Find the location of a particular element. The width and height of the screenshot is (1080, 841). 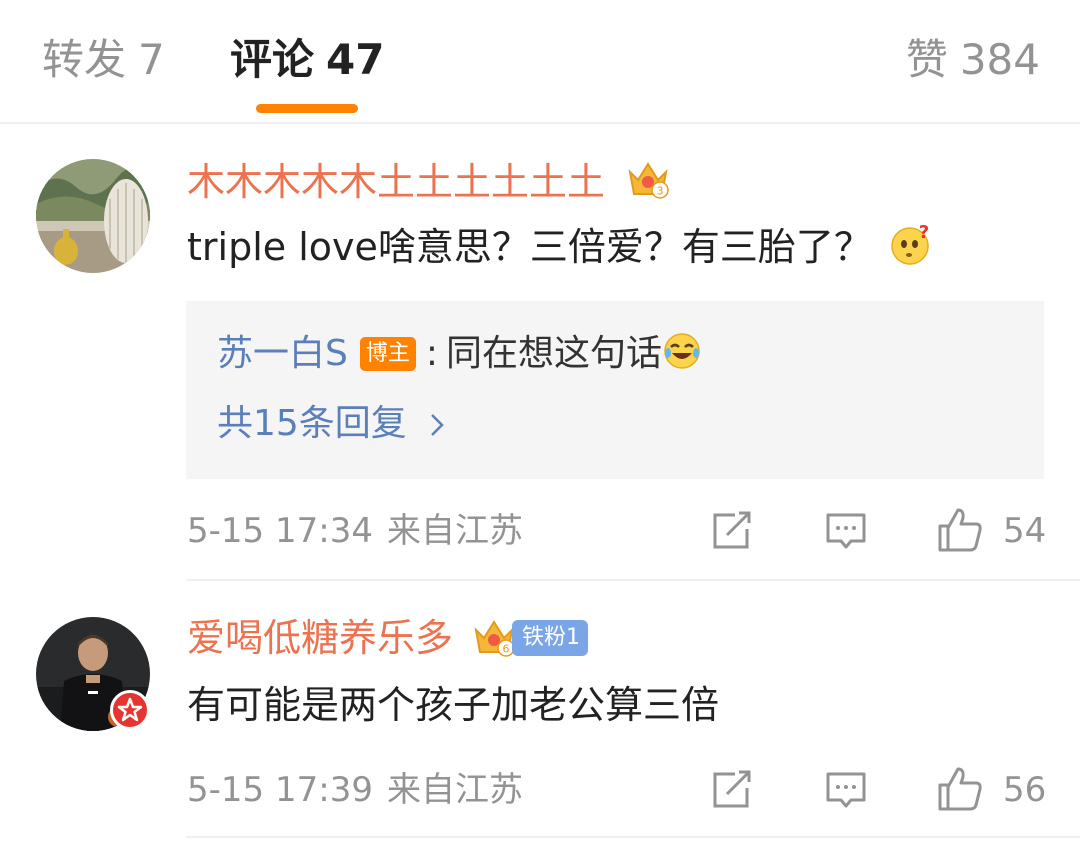

like-count: 54 is located at coordinates (1025, 531).